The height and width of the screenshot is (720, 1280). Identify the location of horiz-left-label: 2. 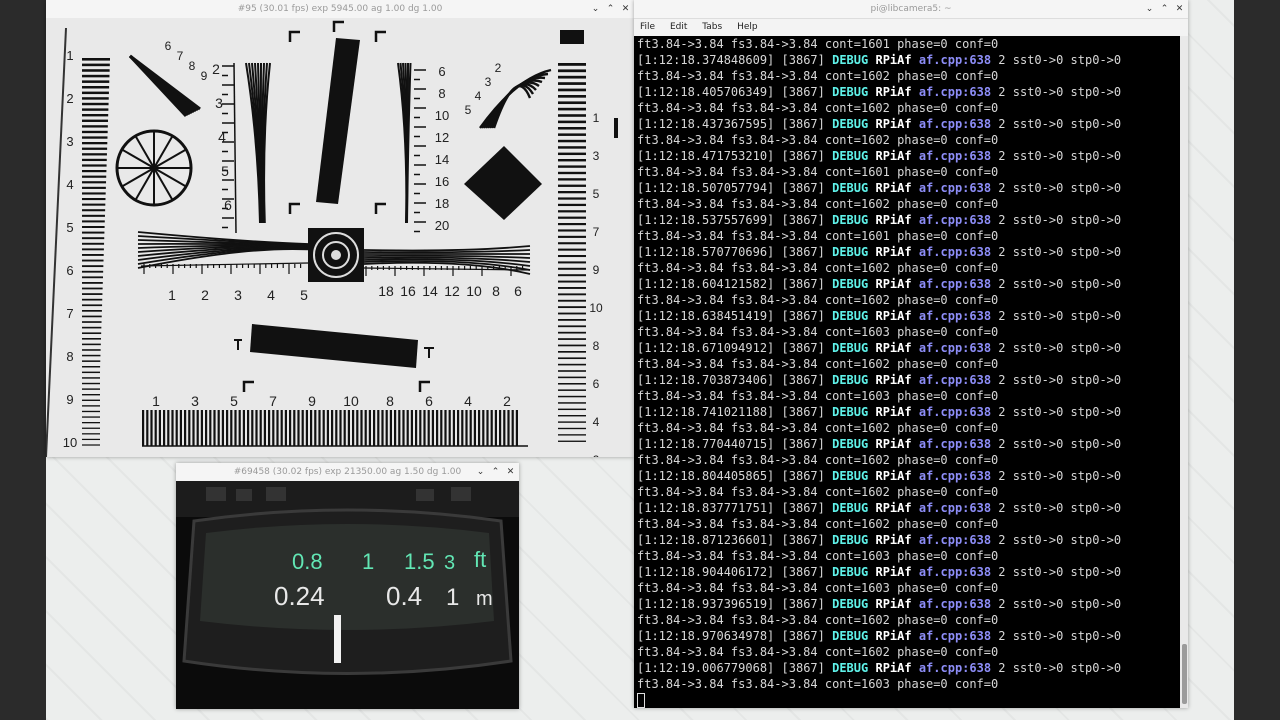
(205, 295).